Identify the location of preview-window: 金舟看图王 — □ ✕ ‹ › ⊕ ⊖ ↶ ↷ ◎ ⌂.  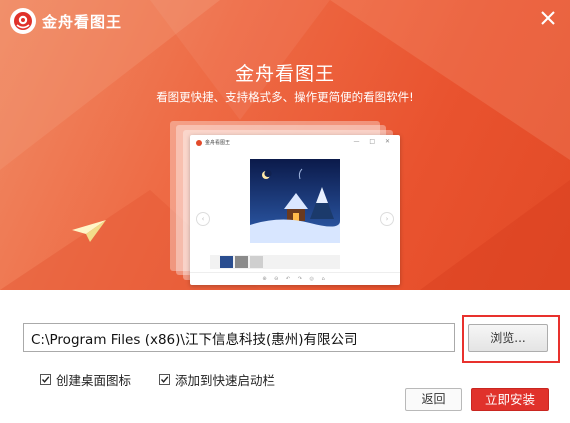
(295, 210).